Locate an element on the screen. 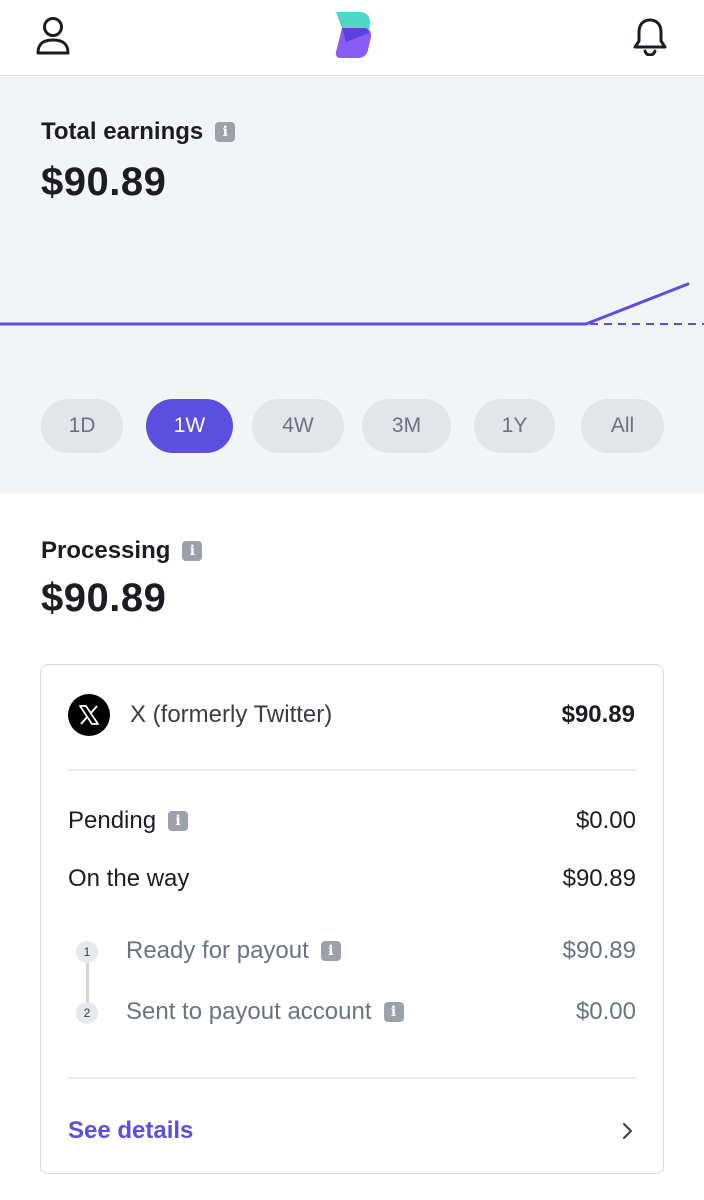 The width and height of the screenshot is (704, 1200). step-number: 1 is located at coordinates (87, 952).